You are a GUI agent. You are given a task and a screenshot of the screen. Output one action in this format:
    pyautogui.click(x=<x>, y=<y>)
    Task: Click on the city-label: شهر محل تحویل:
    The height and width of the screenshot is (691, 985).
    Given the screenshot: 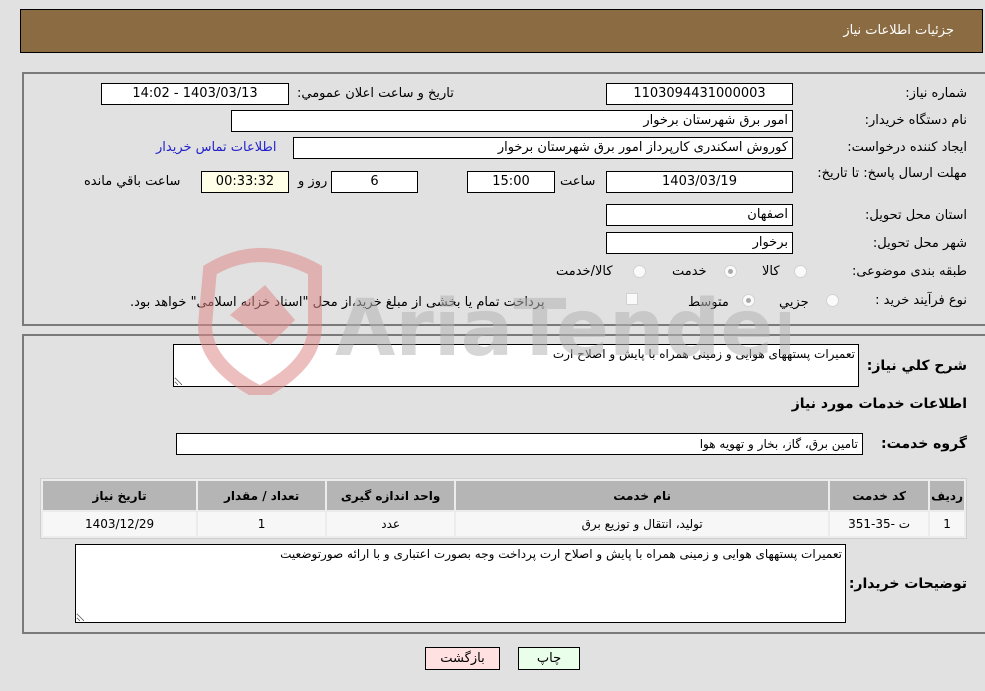 What is the action you would take?
    pyautogui.click(x=919, y=243)
    